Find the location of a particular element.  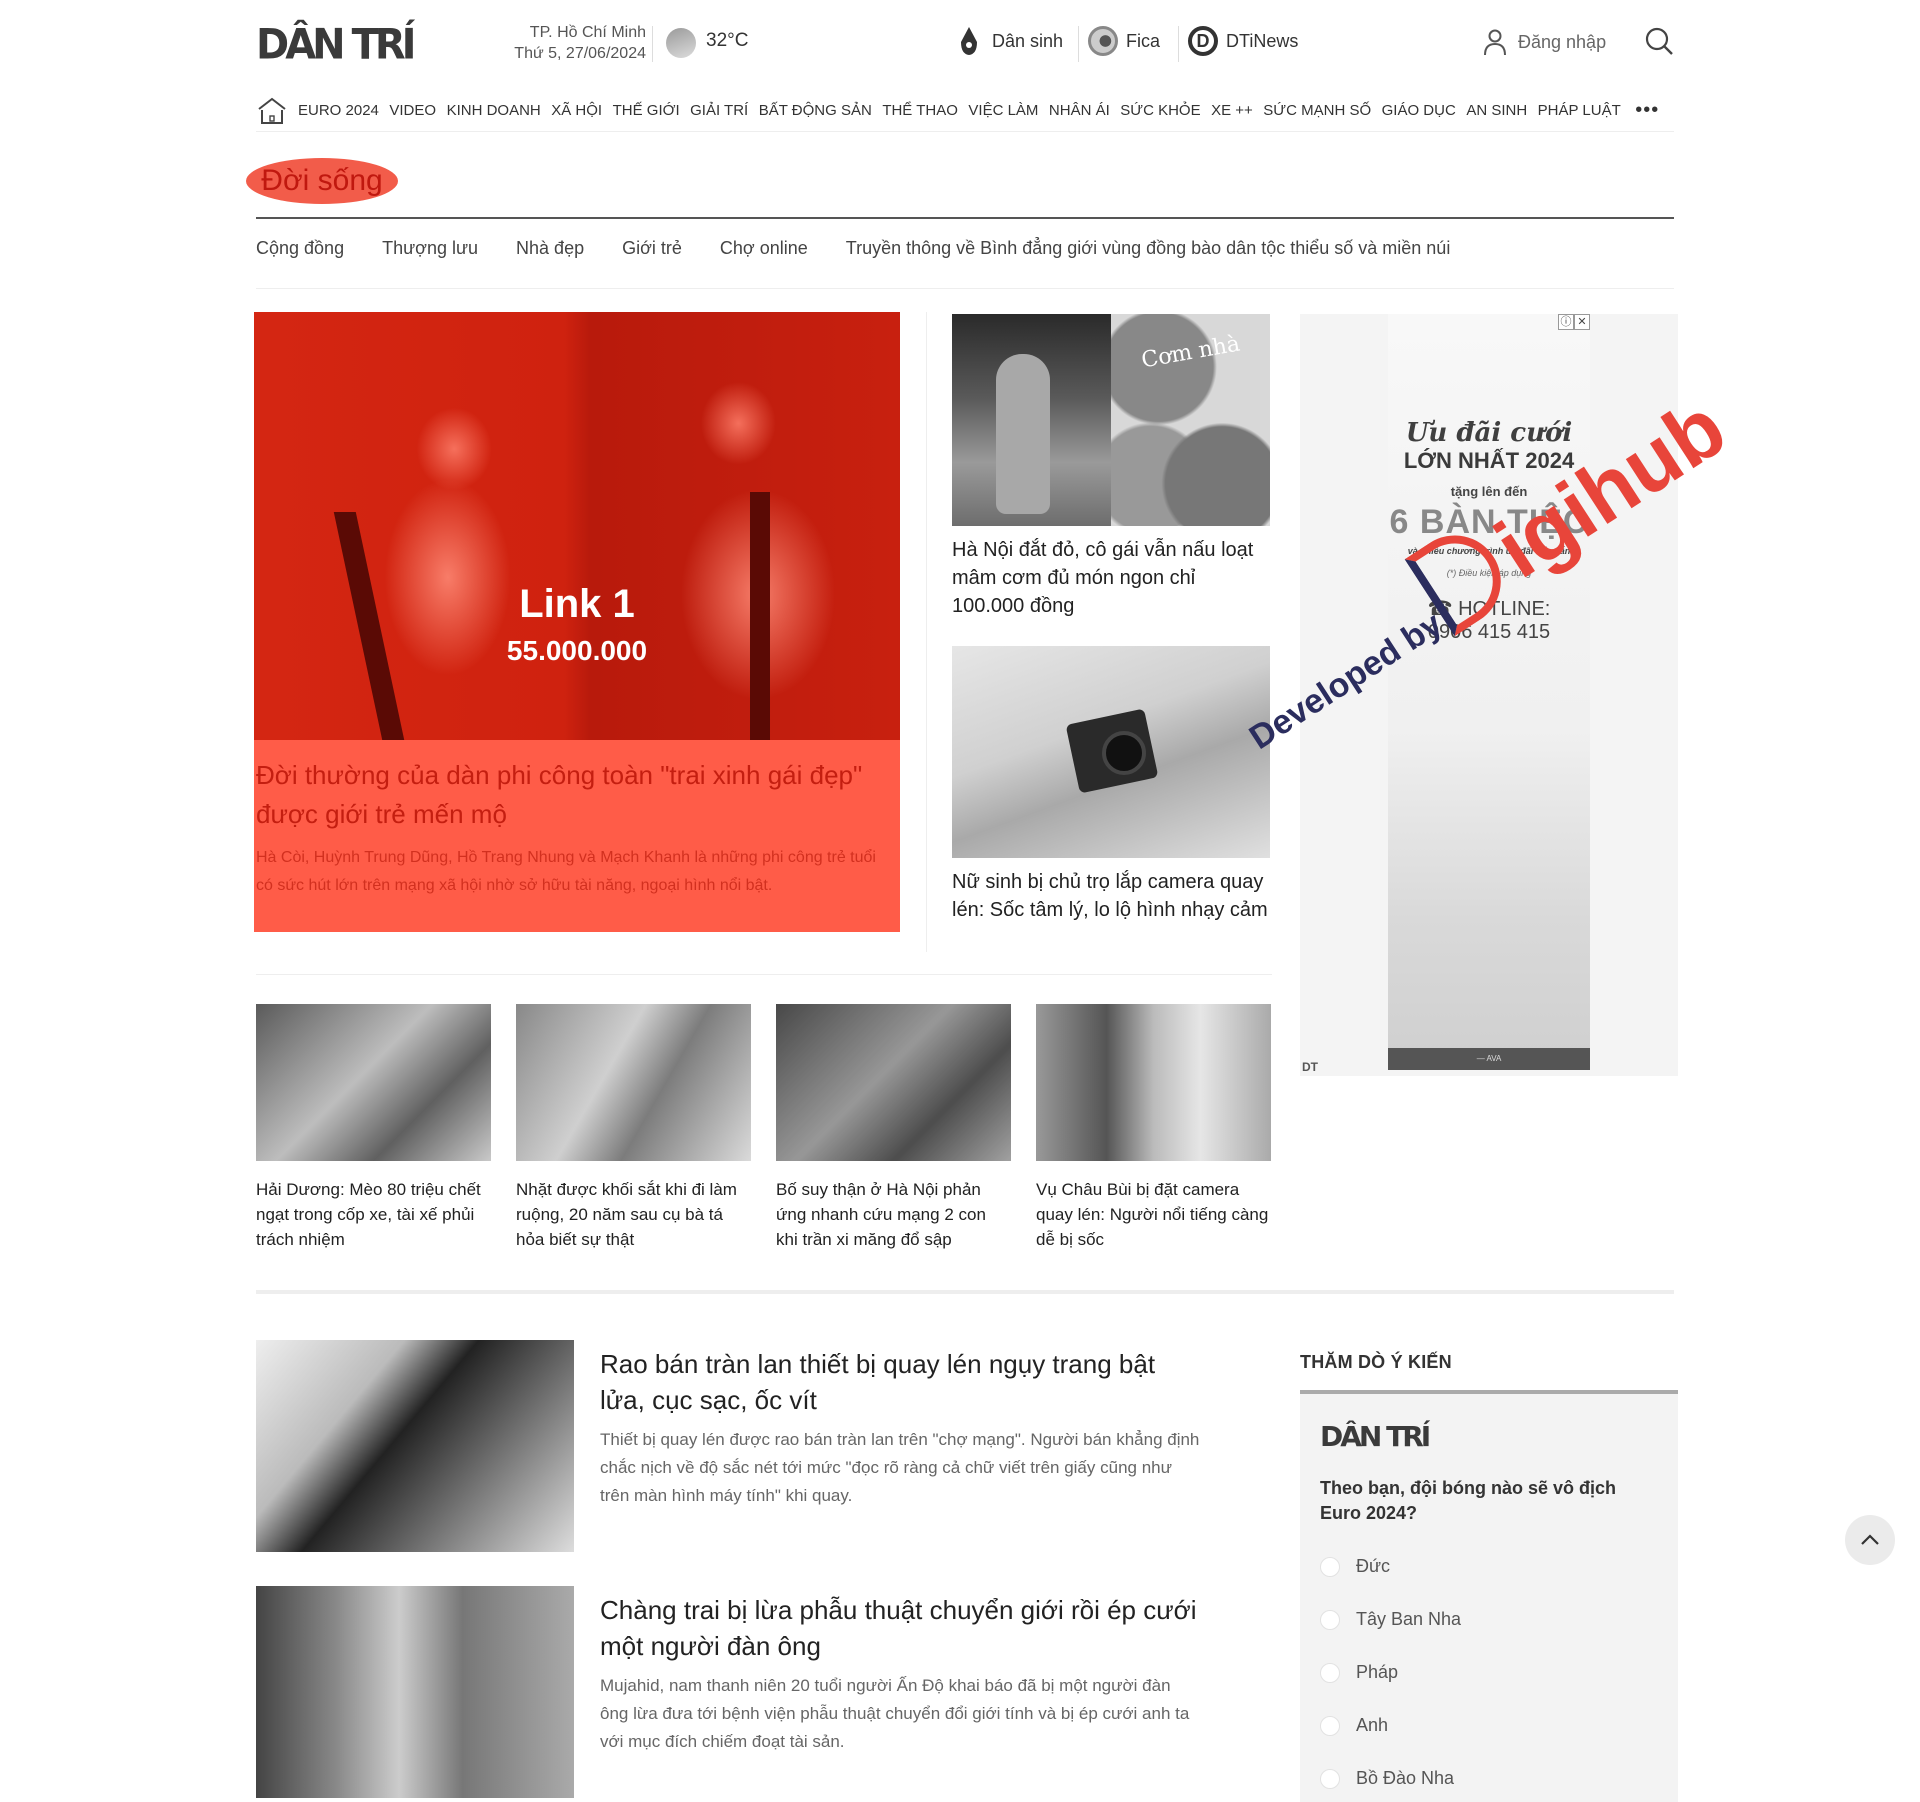

temperature: 32°C is located at coordinates (727, 40).